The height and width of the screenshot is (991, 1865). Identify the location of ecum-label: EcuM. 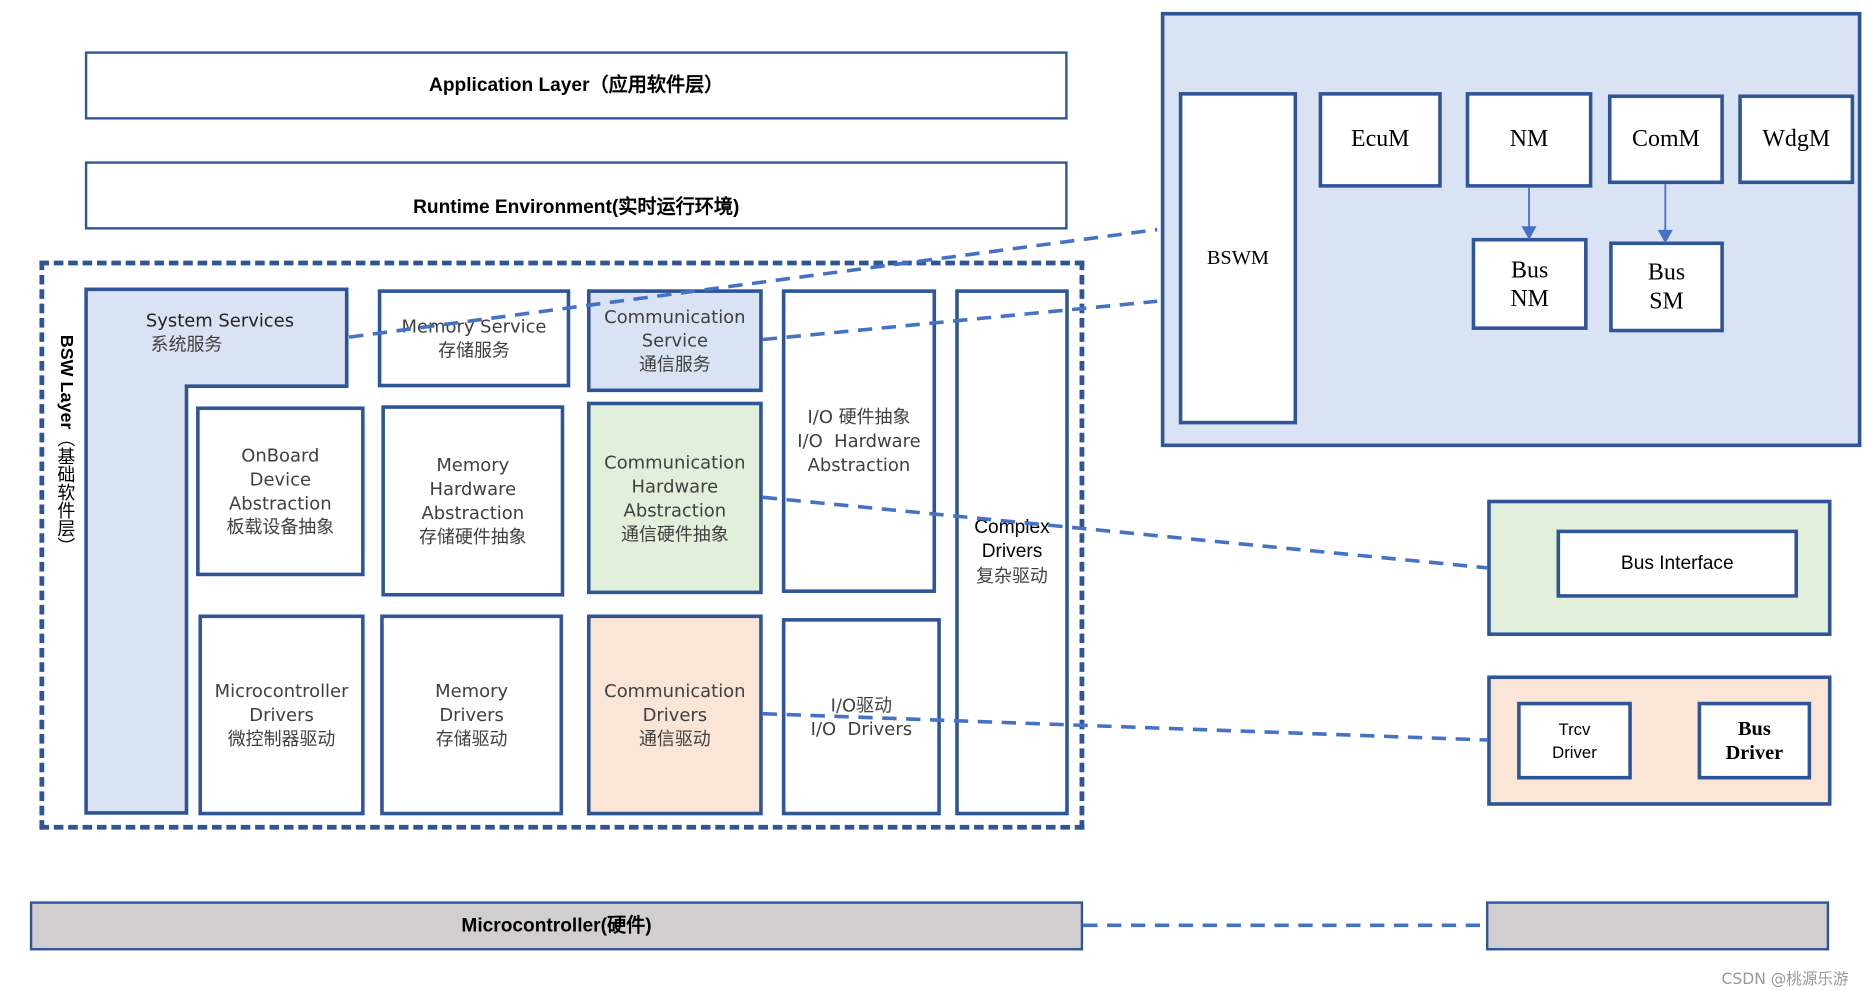
(1380, 138).